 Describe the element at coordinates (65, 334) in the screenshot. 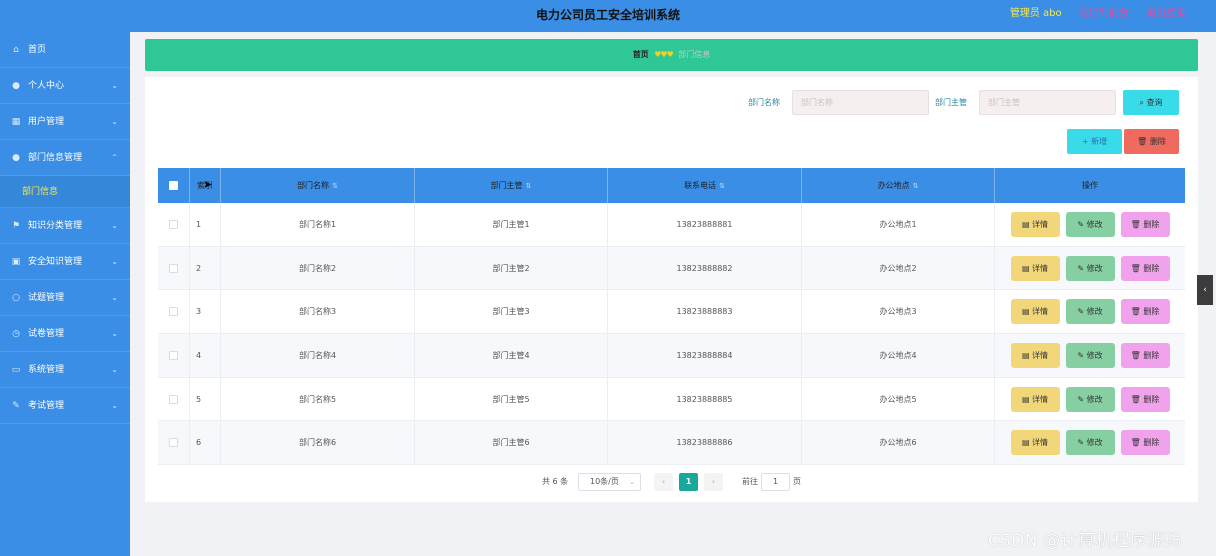

I see `sidebar-item-papers: ◷ 试卷管理 ⌄` at that location.